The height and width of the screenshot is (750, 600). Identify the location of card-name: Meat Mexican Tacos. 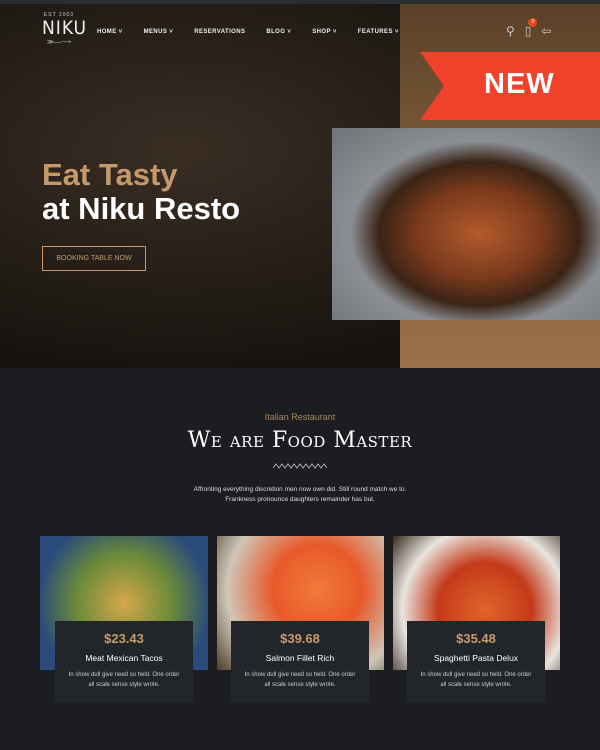
(124, 658).